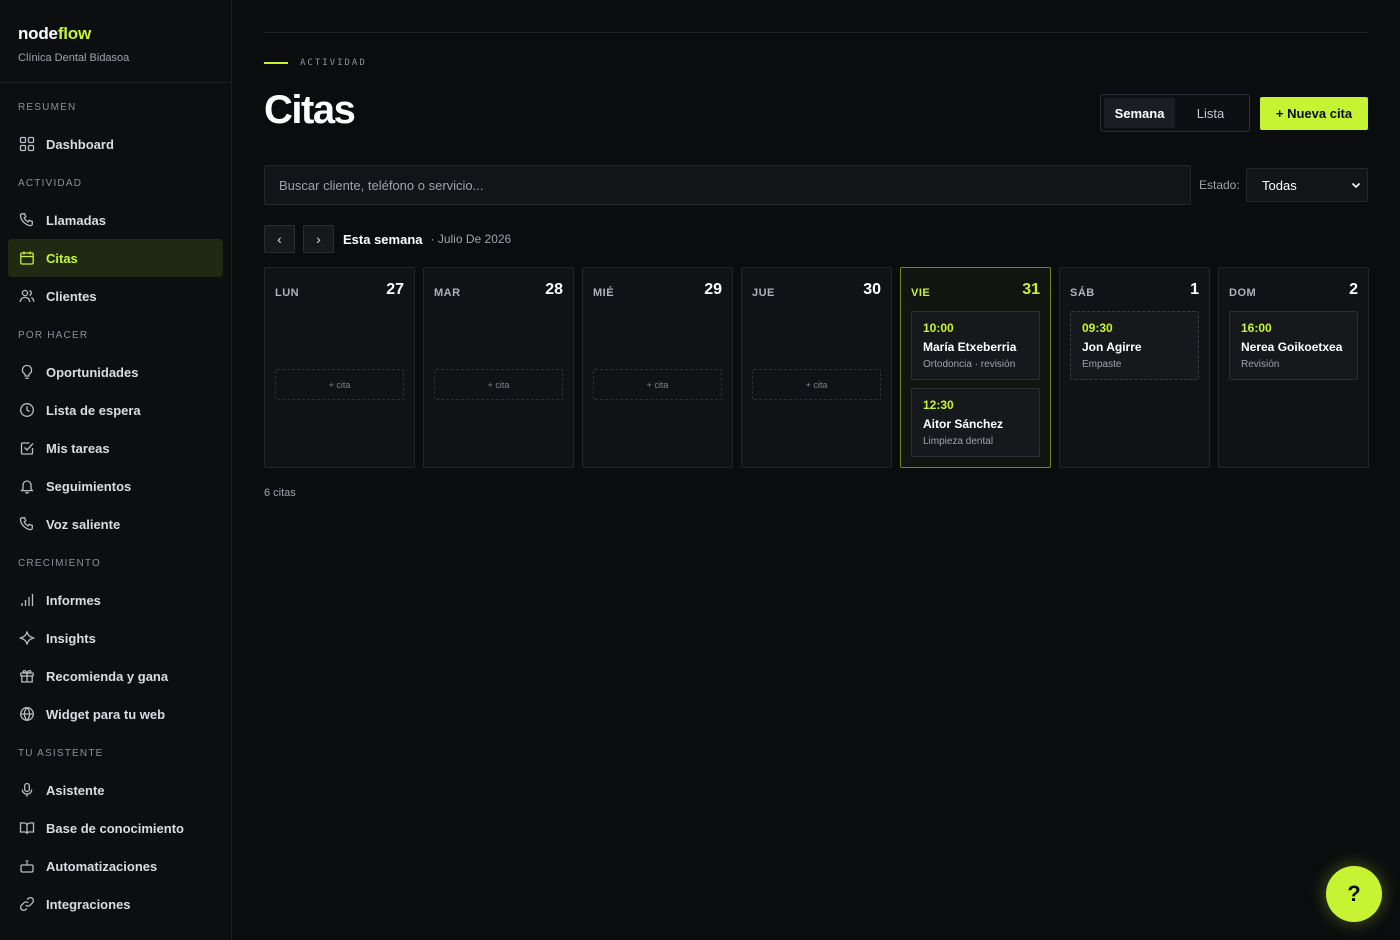 The image size is (1400, 940). I want to click on day-column: MIÉ 29 + cita, so click(657, 367).